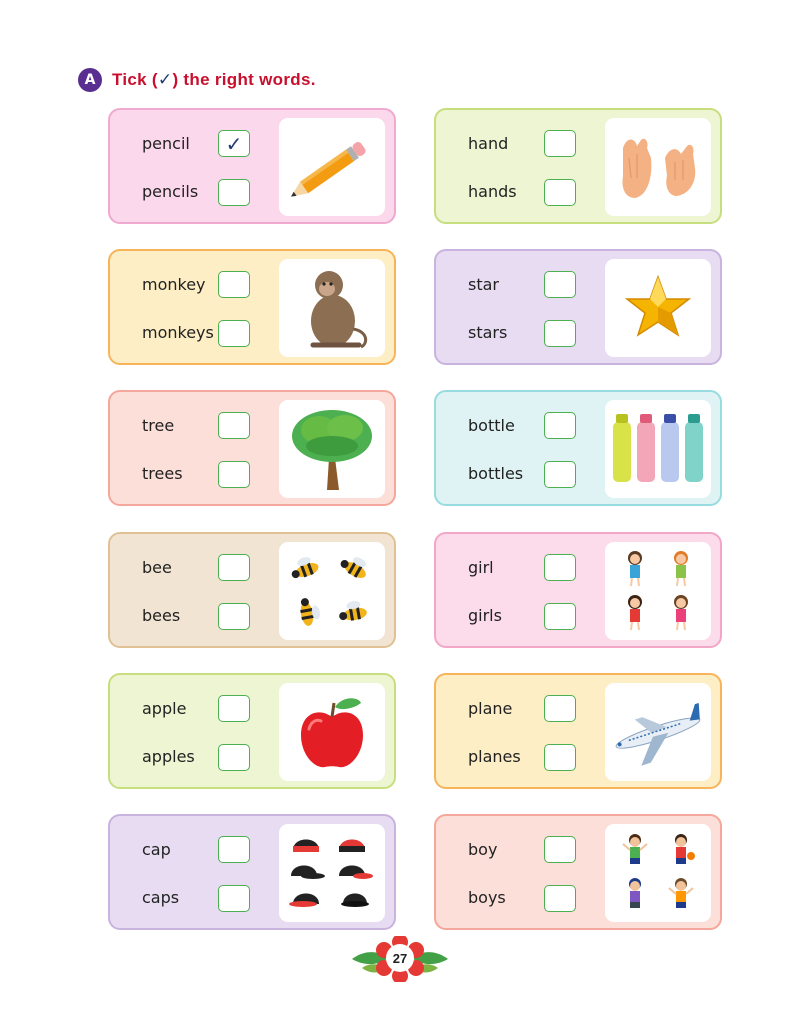 The width and height of the screenshot is (800, 1024). What do you see at coordinates (156, 849) in the screenshot?
I see `word-option-1: cap` at bounding box center [156, 849].